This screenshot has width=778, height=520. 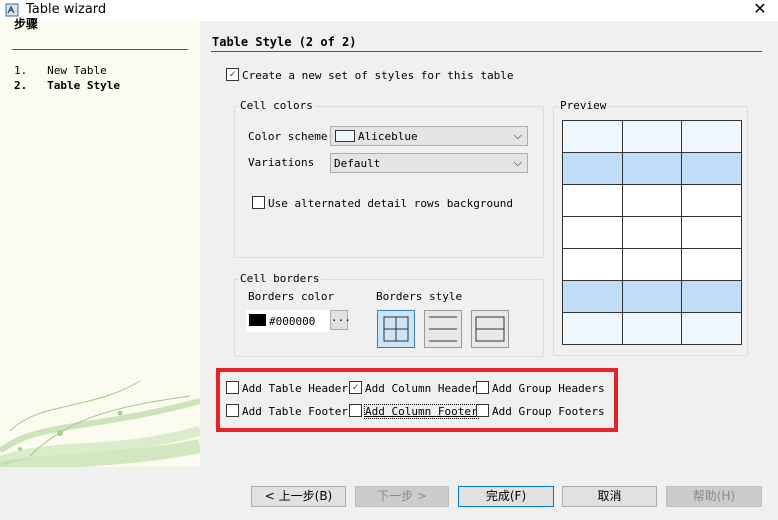 I want to click on page-heading: Table Style (2 of 2), so click(x=284, y=42).